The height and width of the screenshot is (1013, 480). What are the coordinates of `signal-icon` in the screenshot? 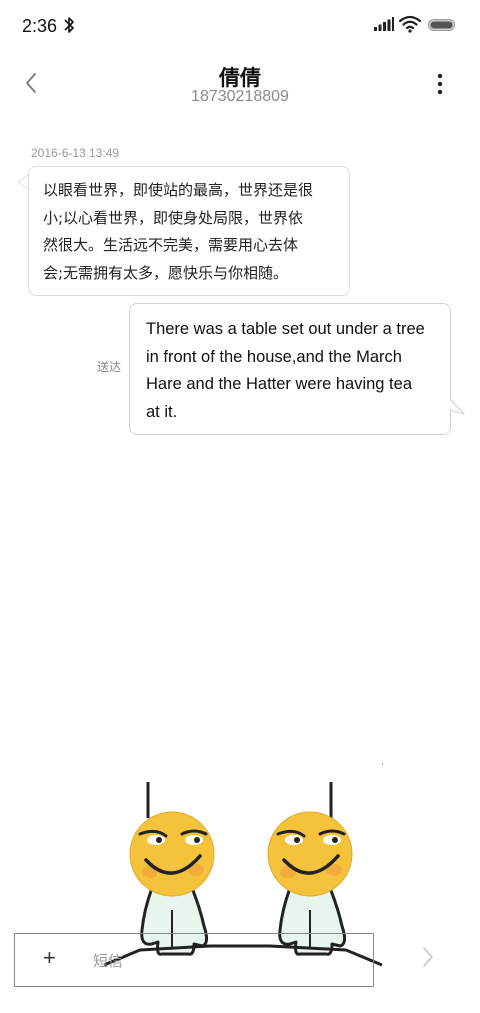 It's located at (384, 24).